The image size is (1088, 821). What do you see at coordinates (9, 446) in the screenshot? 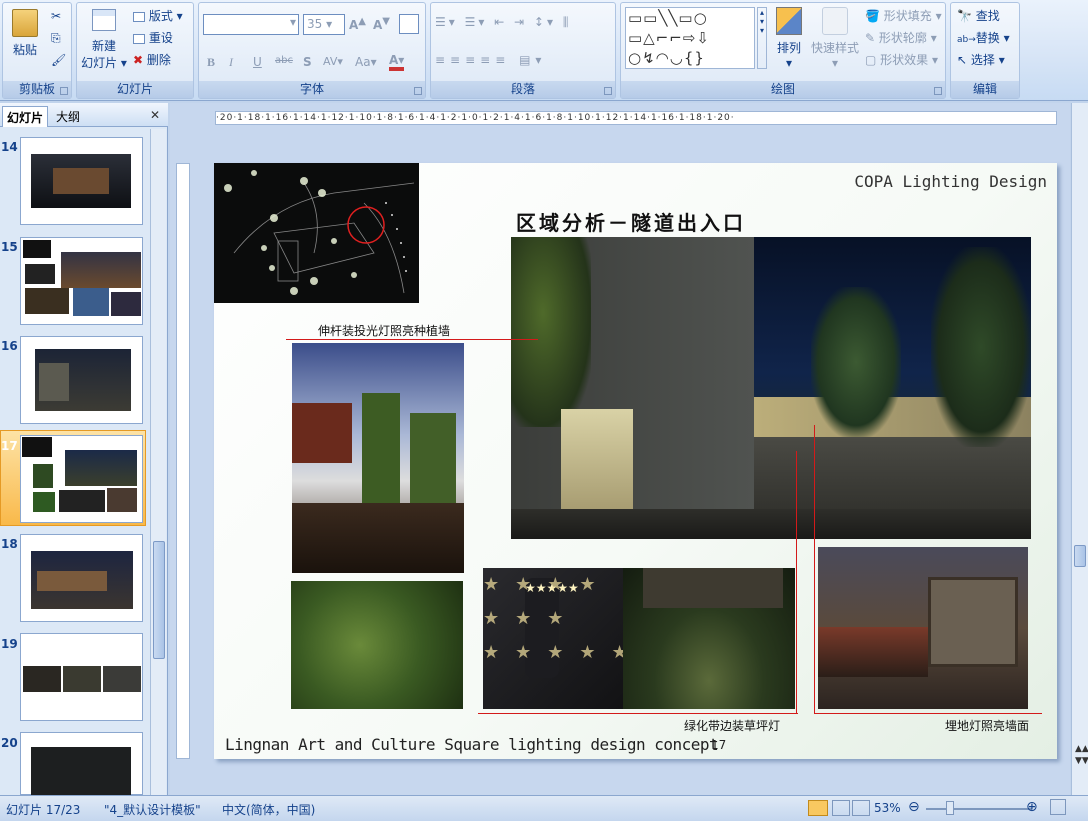
I see `slide-number: 17` at bounding box center [9, 446].